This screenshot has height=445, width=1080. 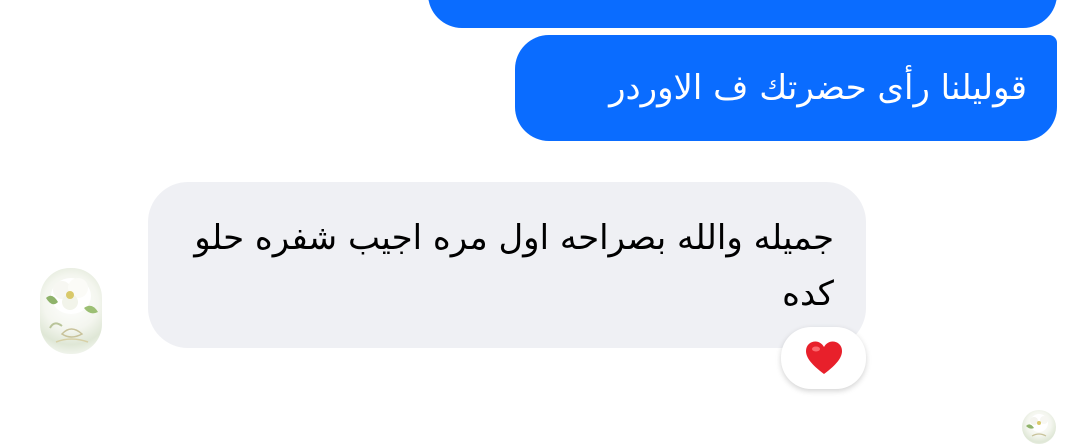 I want to click on sent-message-bubble: قوليلنا رأى حضرتك ف الاوردر, so click(x=786, y=88).